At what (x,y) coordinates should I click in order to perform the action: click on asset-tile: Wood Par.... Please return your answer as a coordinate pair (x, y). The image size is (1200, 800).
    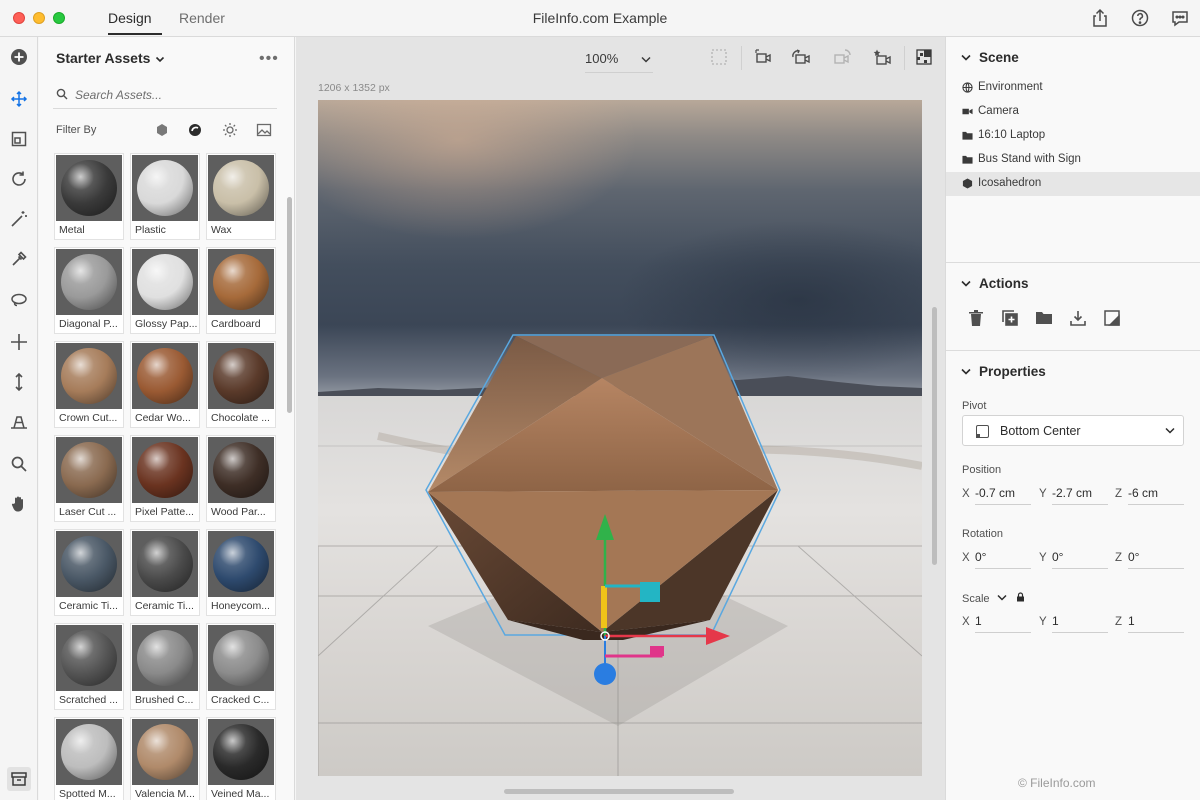
    Looking at the image, I should click on (241, 478).